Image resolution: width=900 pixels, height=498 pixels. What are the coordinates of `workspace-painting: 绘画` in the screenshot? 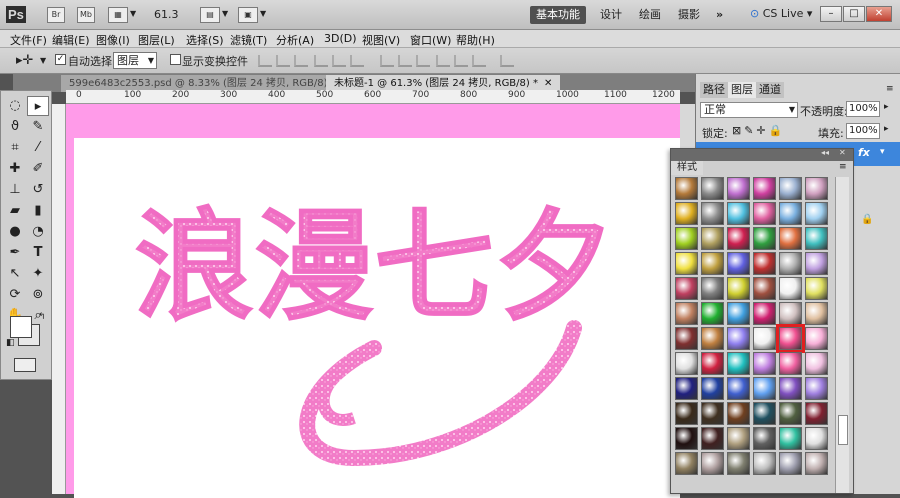 It's located at (650, 15).